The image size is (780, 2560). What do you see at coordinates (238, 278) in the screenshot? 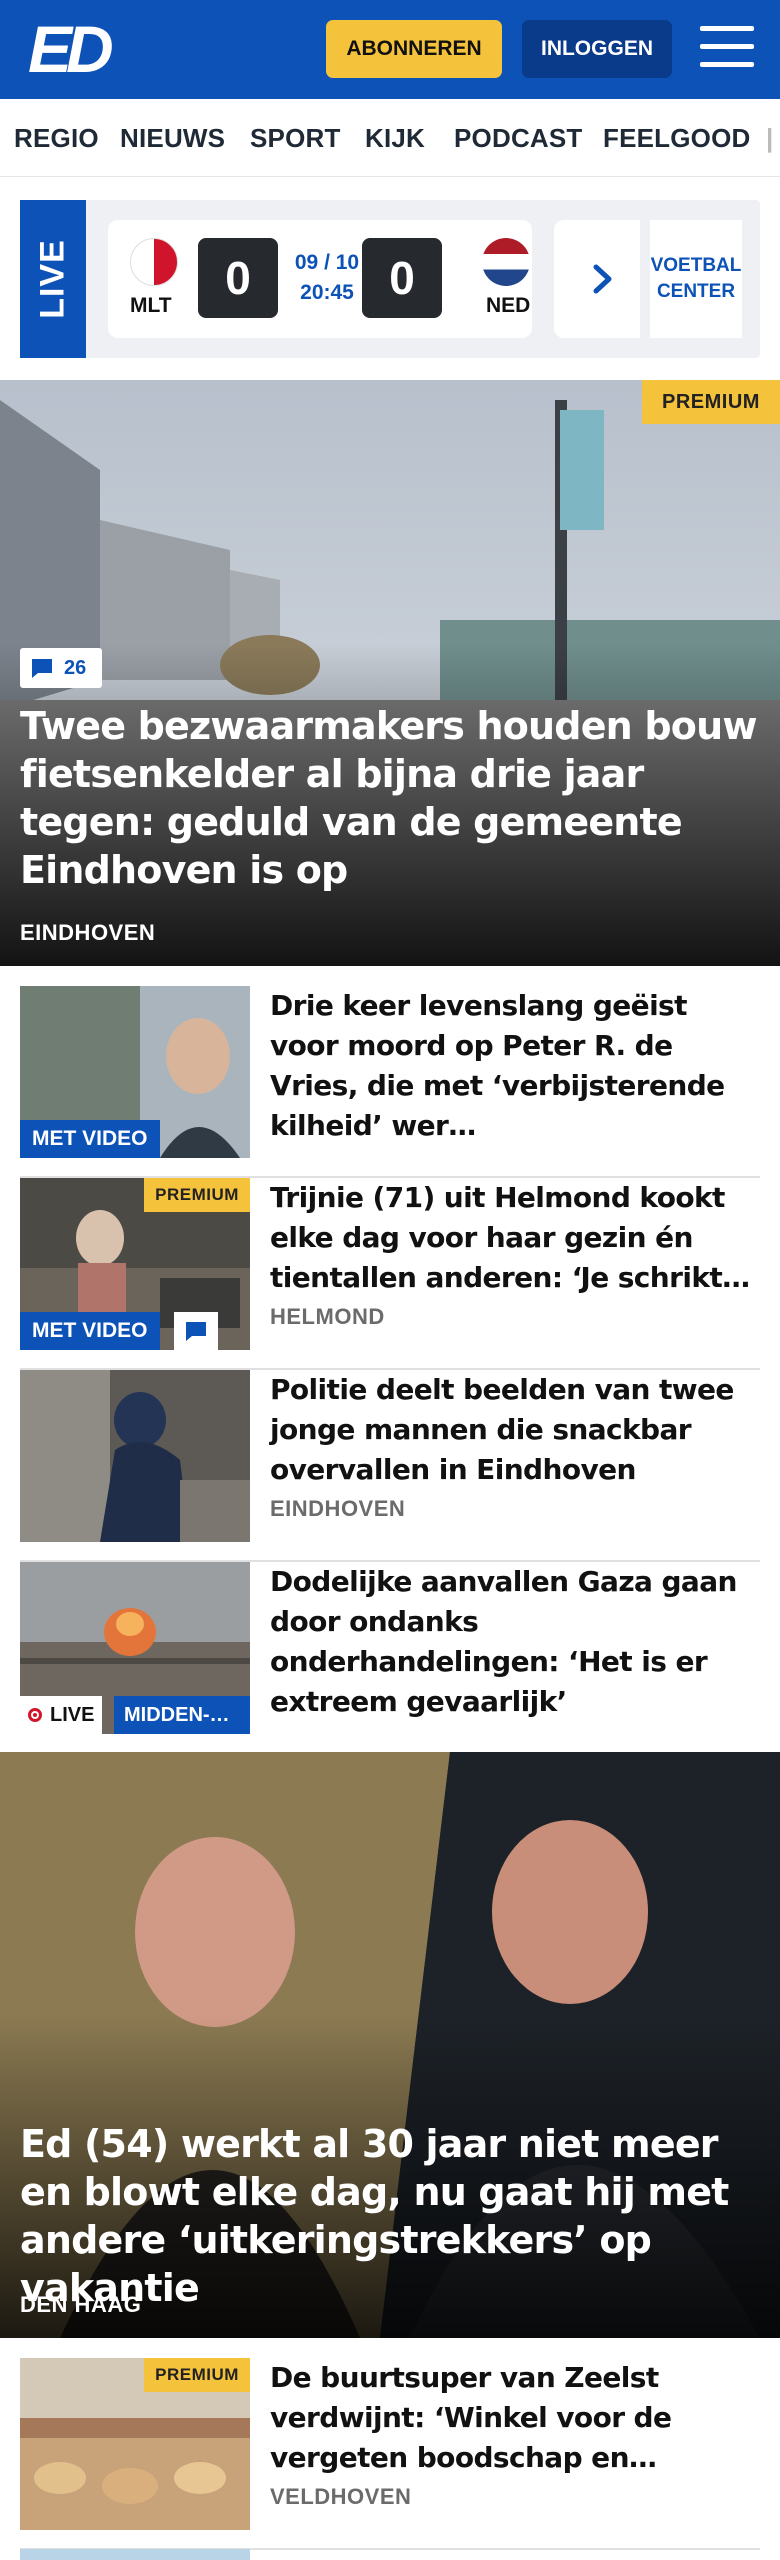
I see `home-score: 0` at bounding box center [238, 278].